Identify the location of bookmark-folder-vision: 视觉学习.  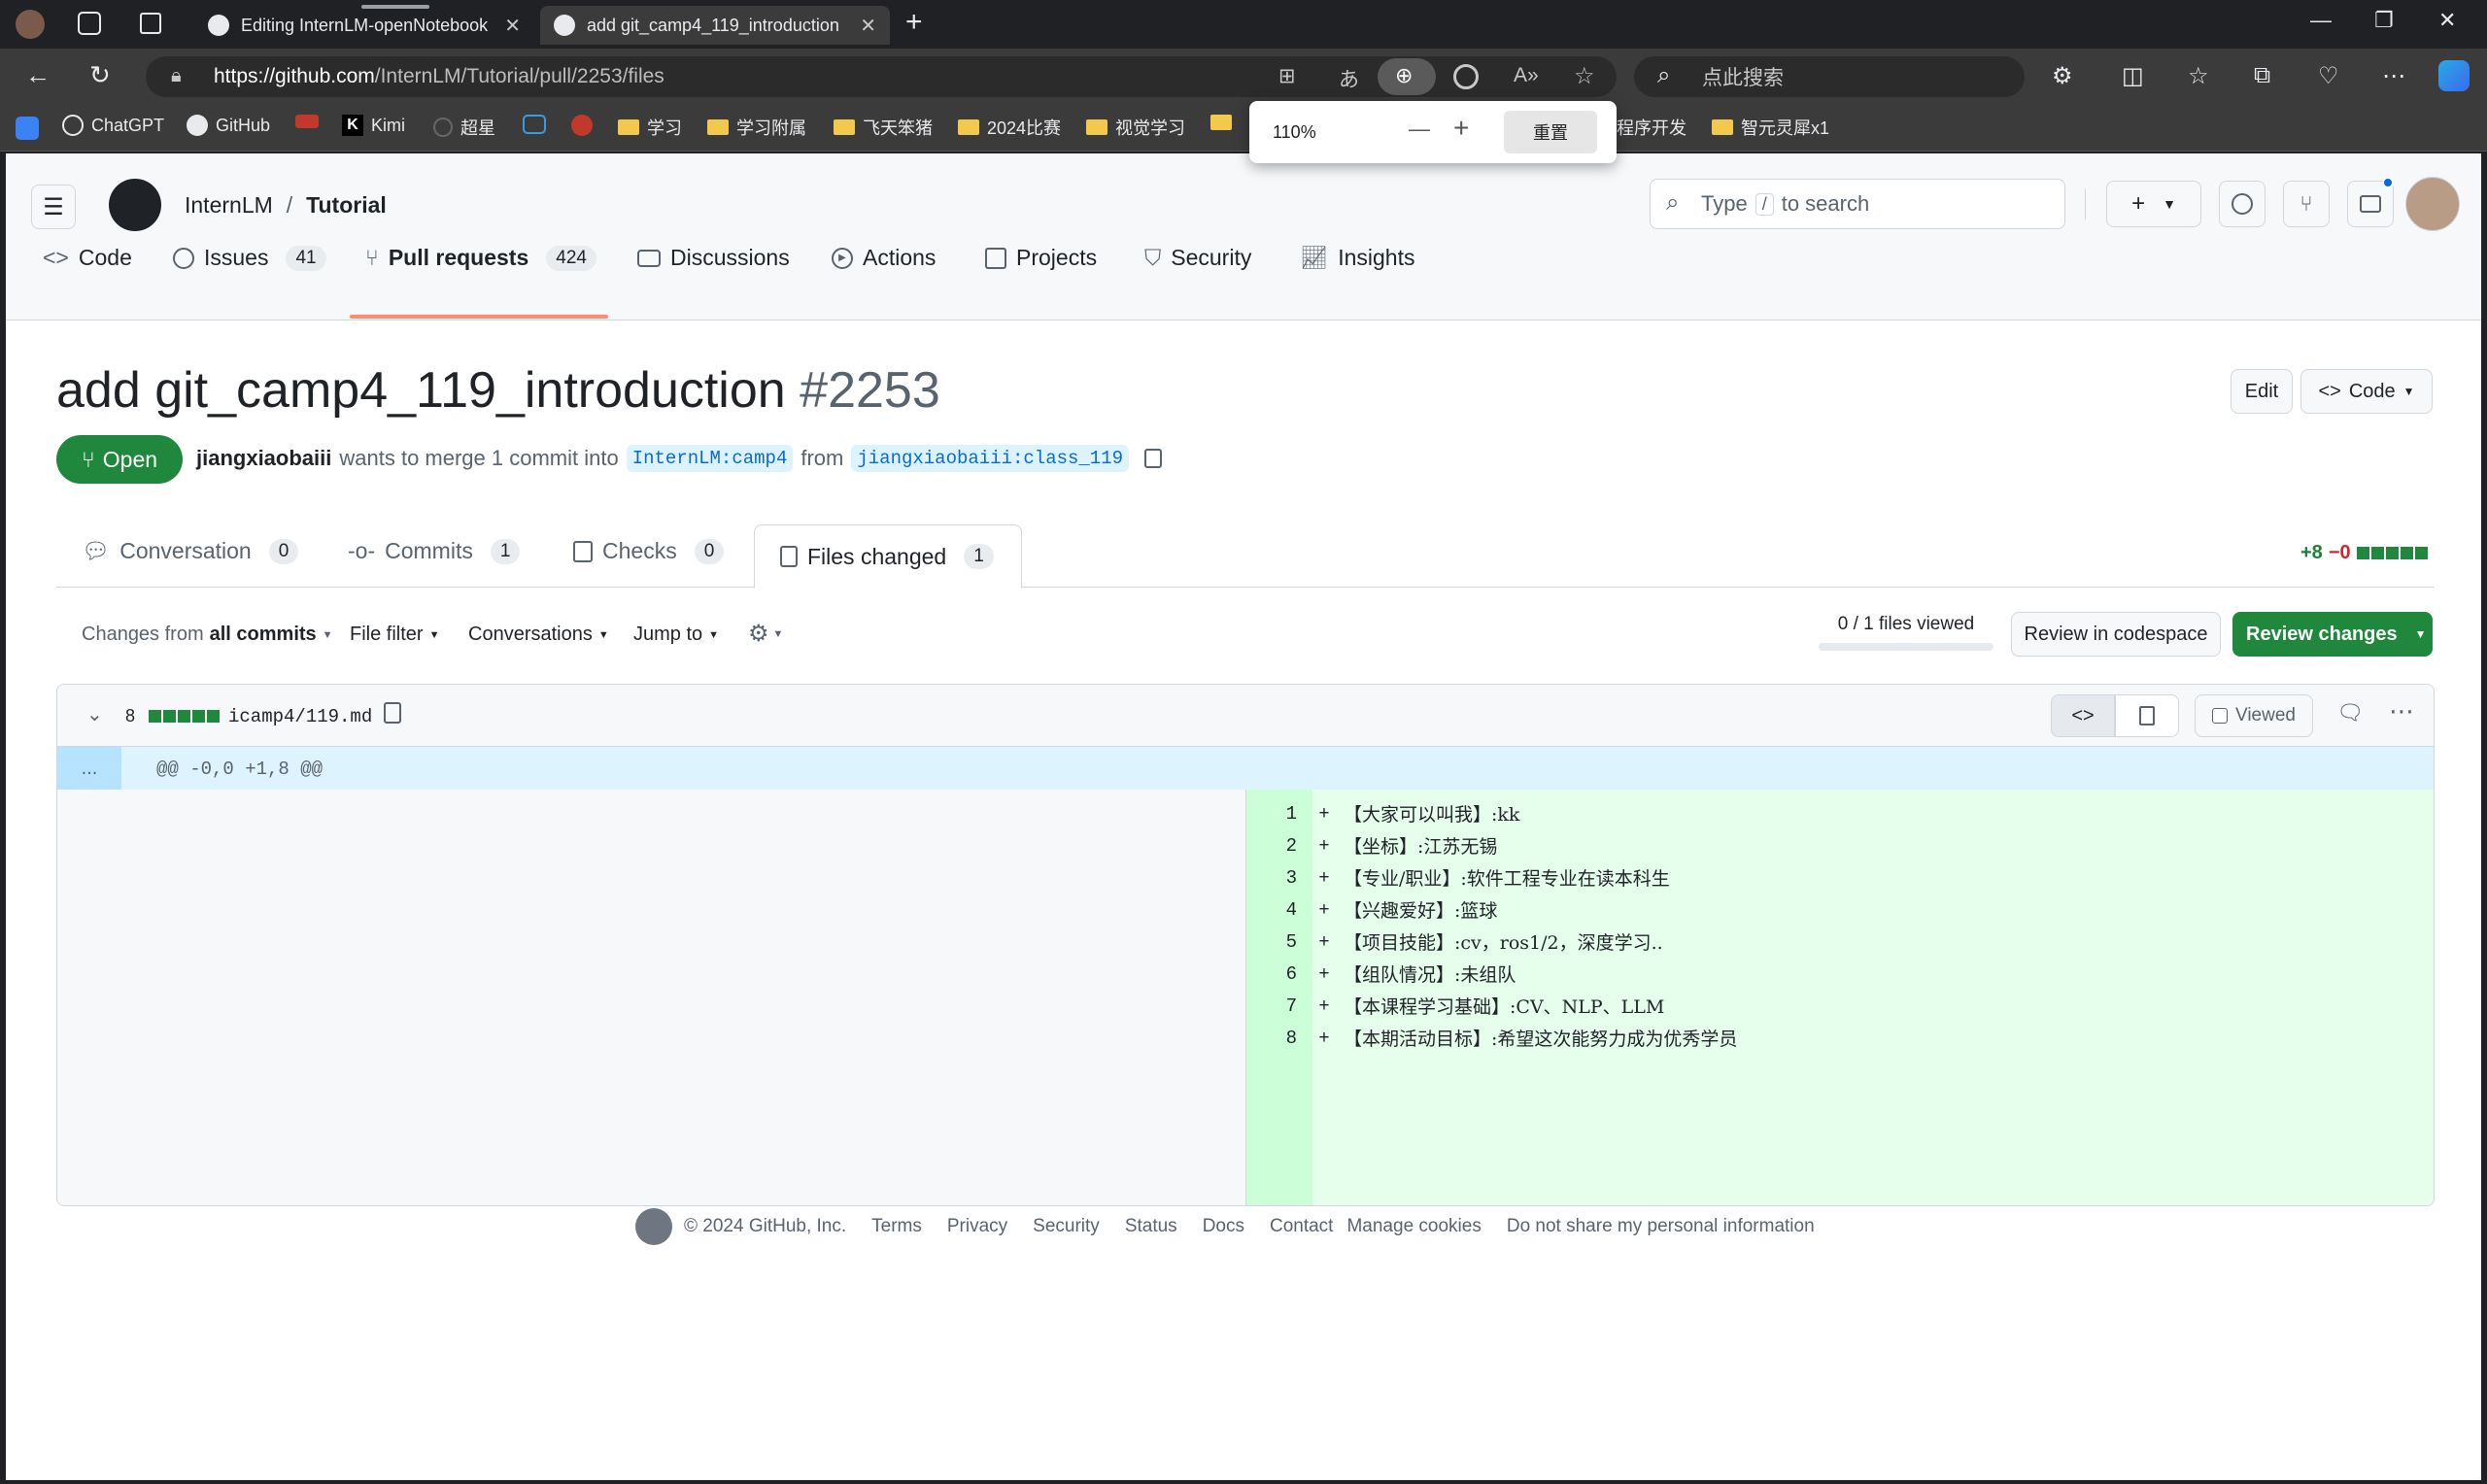
(1135, 128).